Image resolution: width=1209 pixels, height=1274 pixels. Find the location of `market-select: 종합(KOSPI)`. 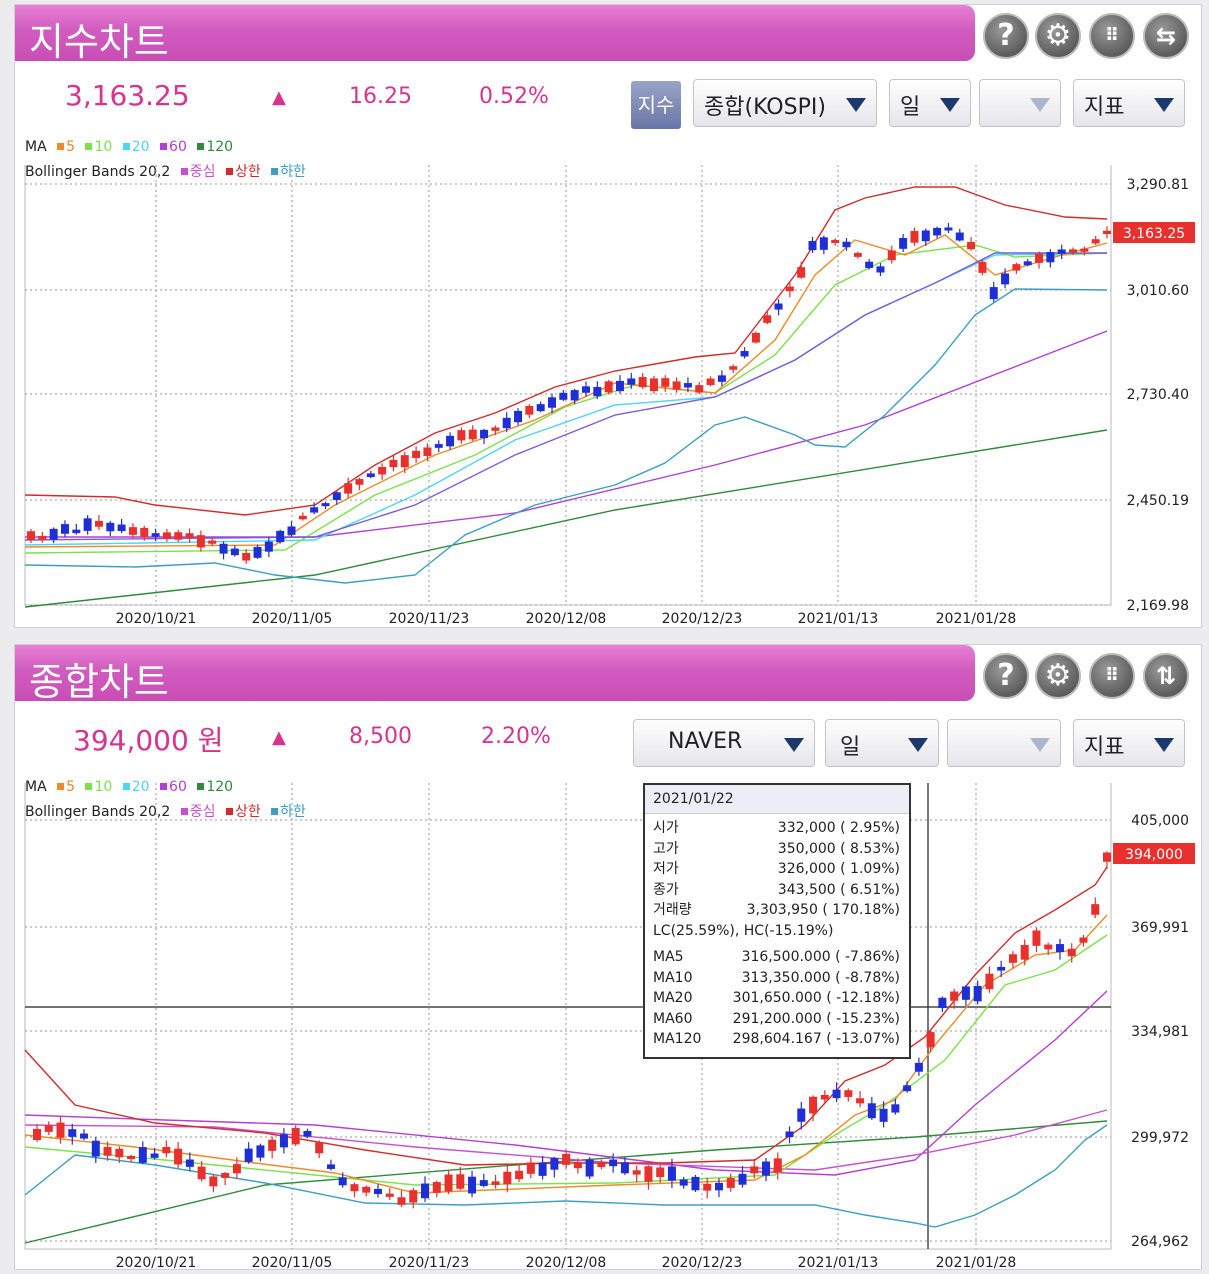

market-select: 종합(KOSPI) is located at coordinates (785, 103).